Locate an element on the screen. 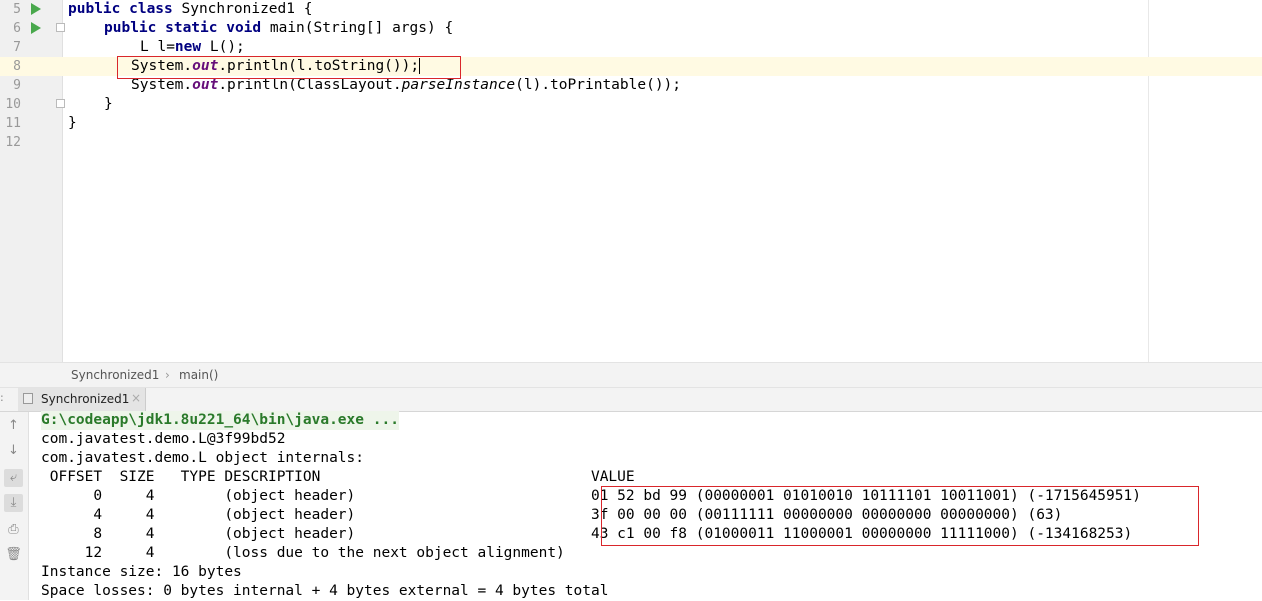  arrow-up-icon: ↑ is located at coordinates (13, 426).